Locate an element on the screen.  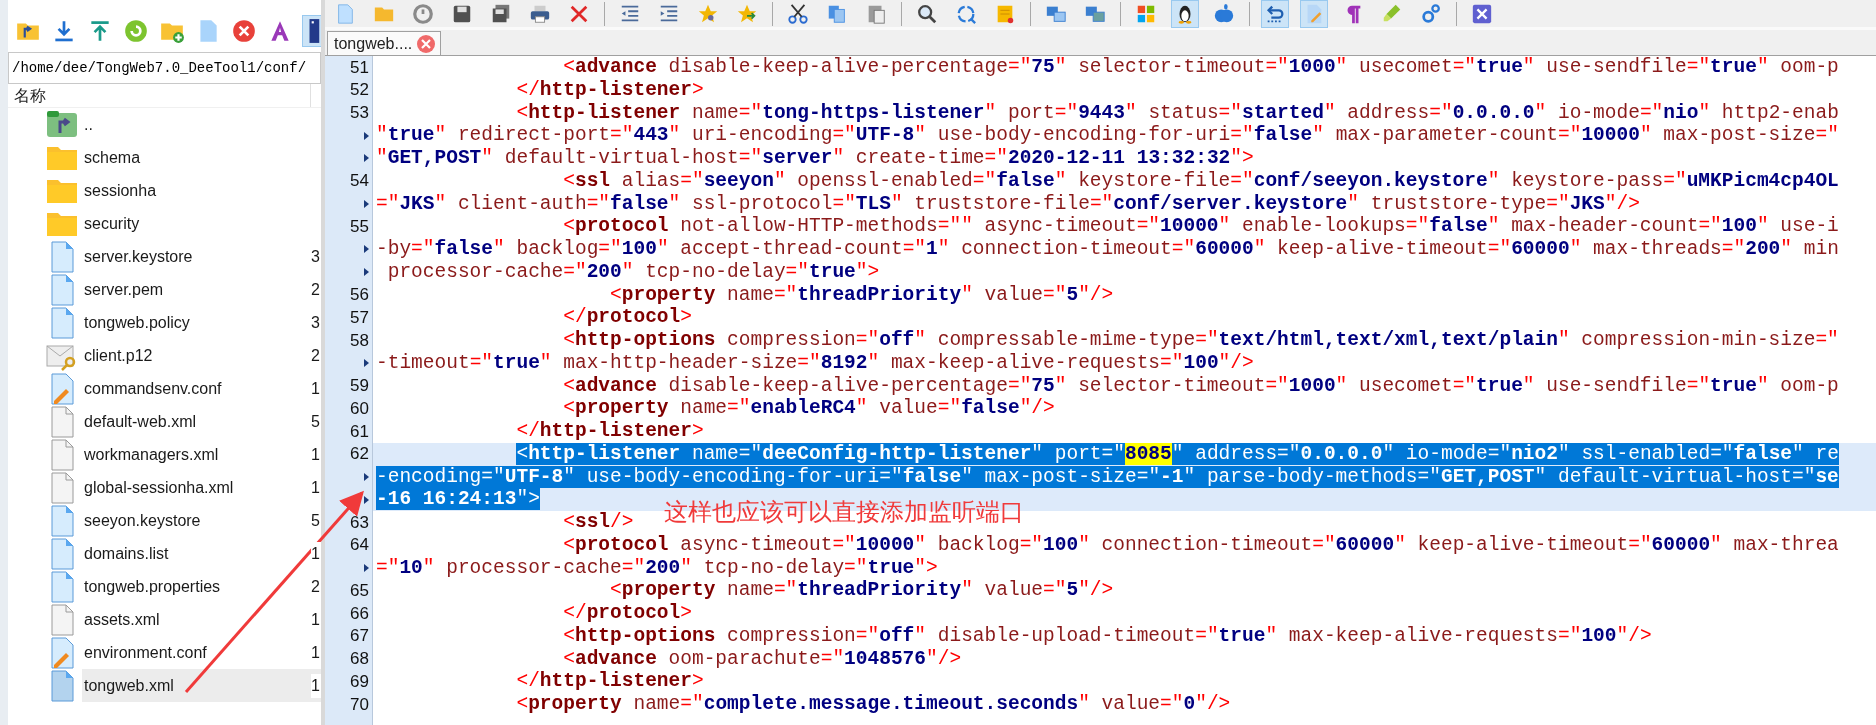
code-line: -by="false" backlog="100" accept-thread-count="1" connection-timeout="60000" keep-alive-timeout="60000" max-threads="200" min is located at coordinates (1107, 249).